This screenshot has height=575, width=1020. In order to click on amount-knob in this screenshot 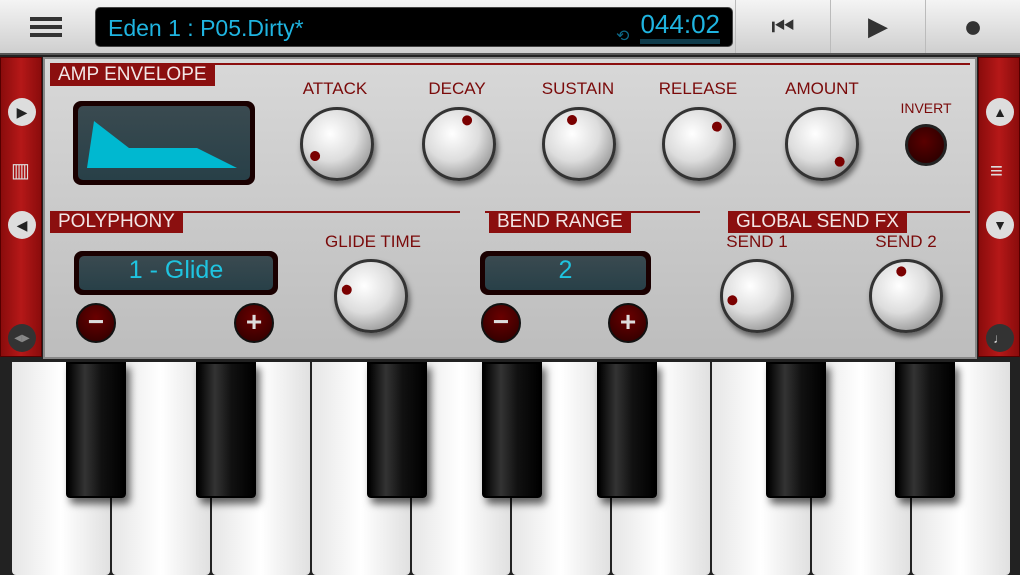, I will do `click(822, 144)`.